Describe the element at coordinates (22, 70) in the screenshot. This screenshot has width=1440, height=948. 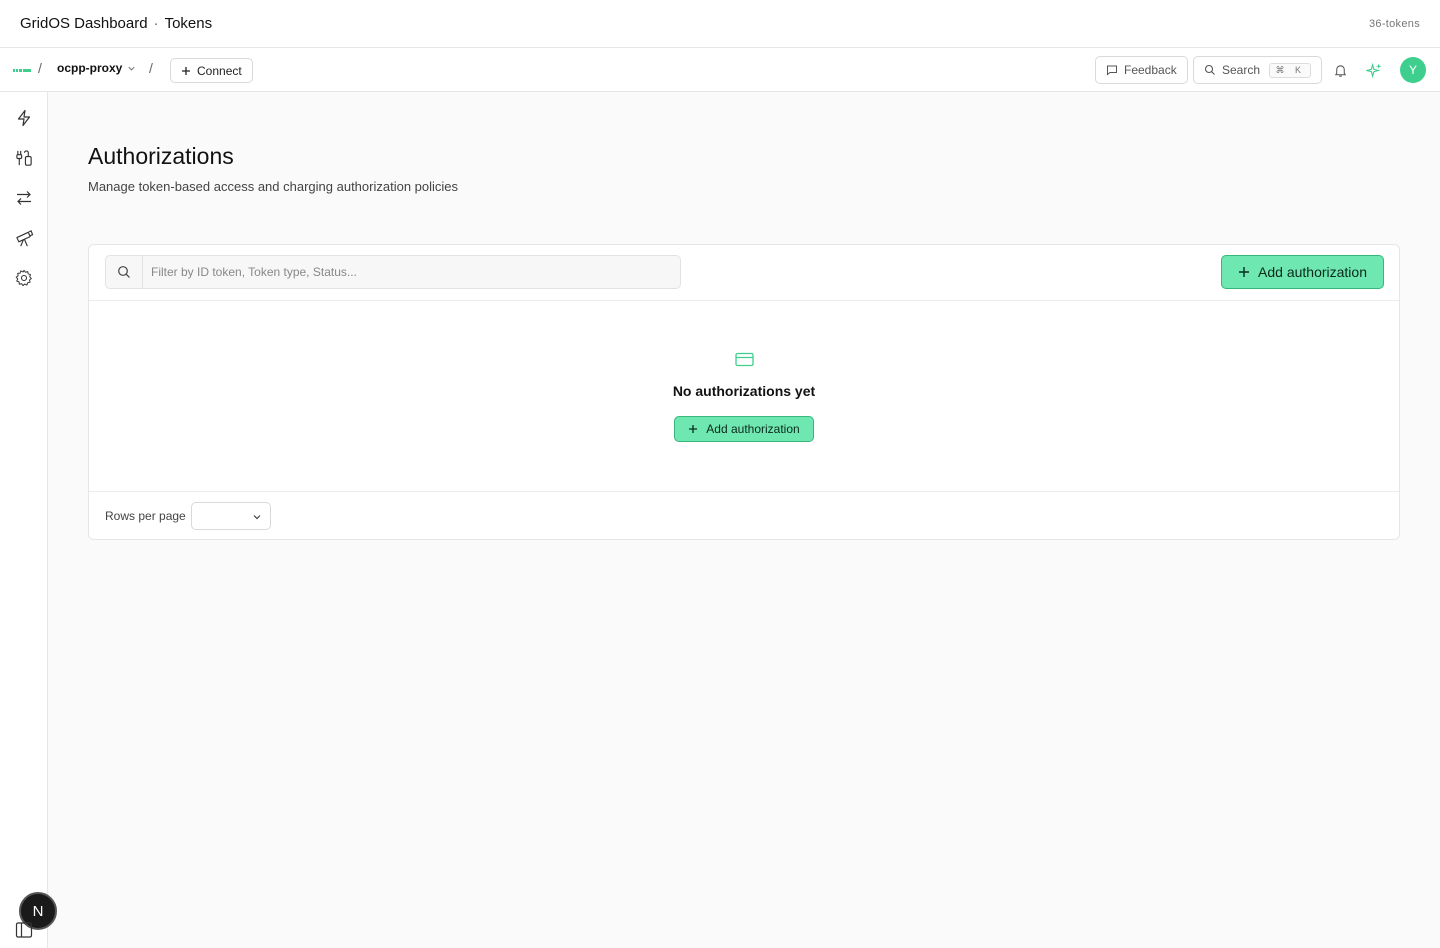
I see `logo-icon` at that location.